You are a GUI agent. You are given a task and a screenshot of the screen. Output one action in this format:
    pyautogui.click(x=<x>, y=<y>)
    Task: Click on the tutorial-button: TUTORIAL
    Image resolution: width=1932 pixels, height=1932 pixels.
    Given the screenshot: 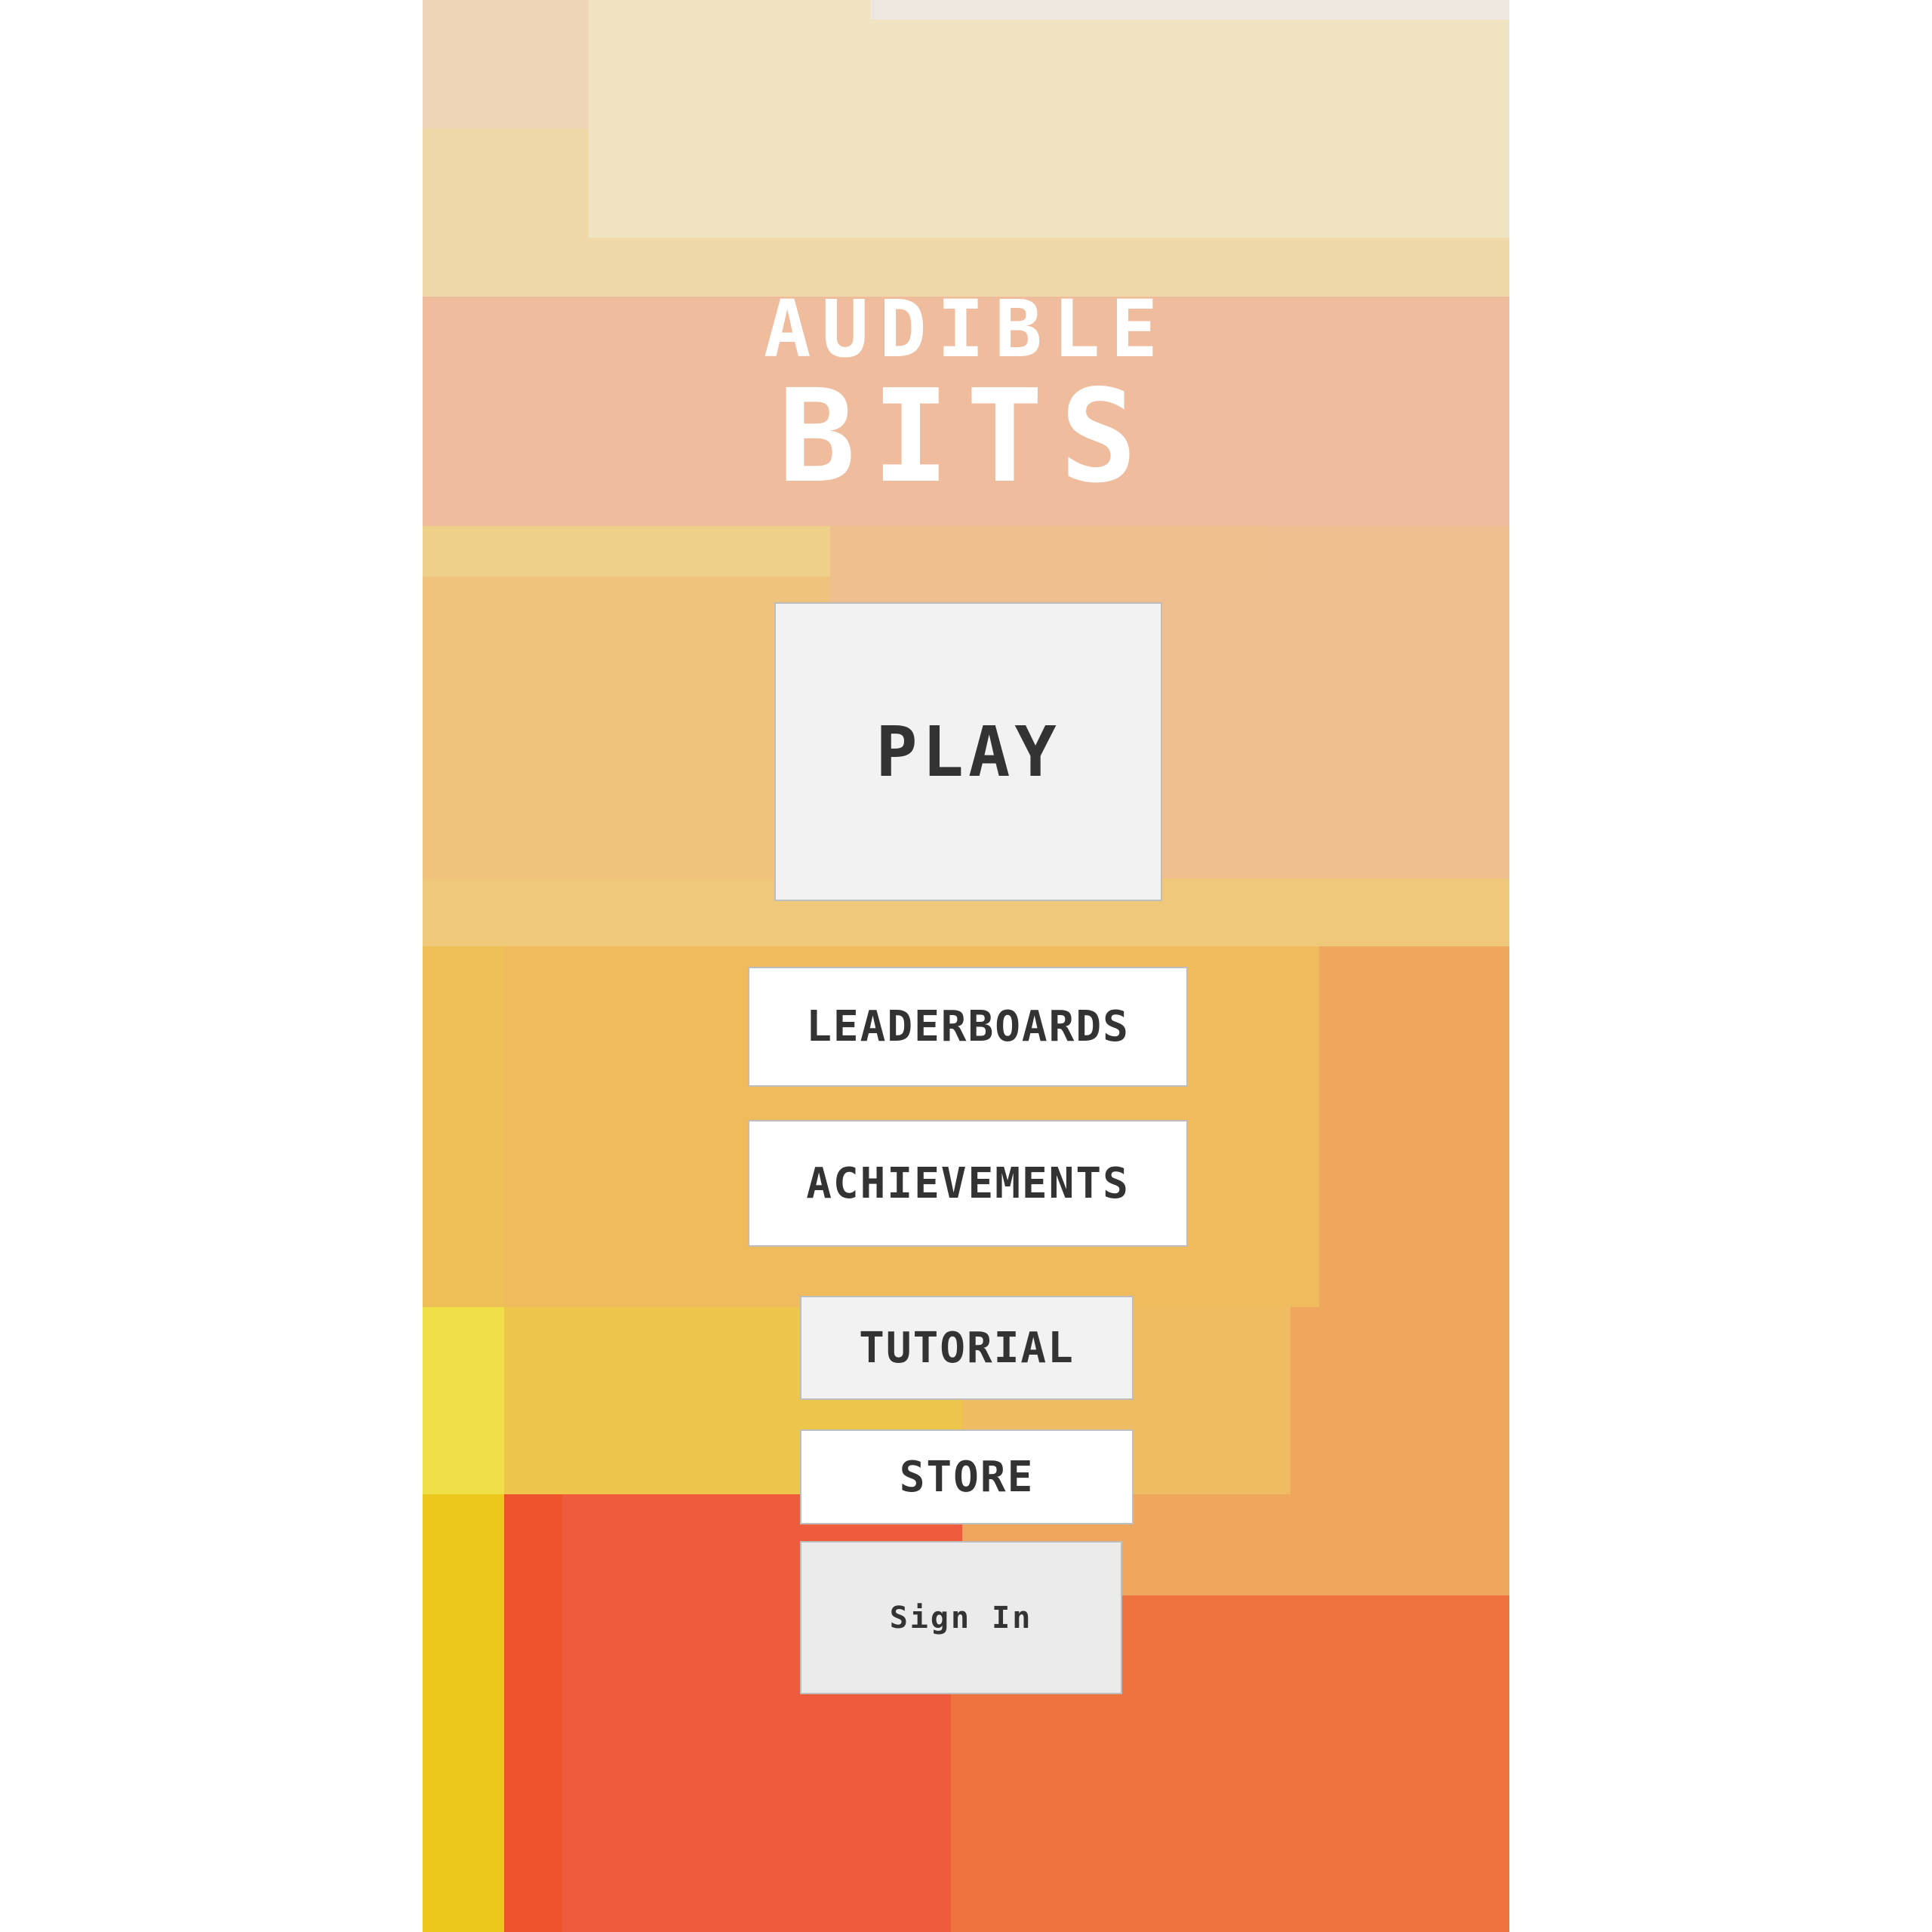 What is the action you would take?
    pyautogui.click(x=967, y=1348)
    